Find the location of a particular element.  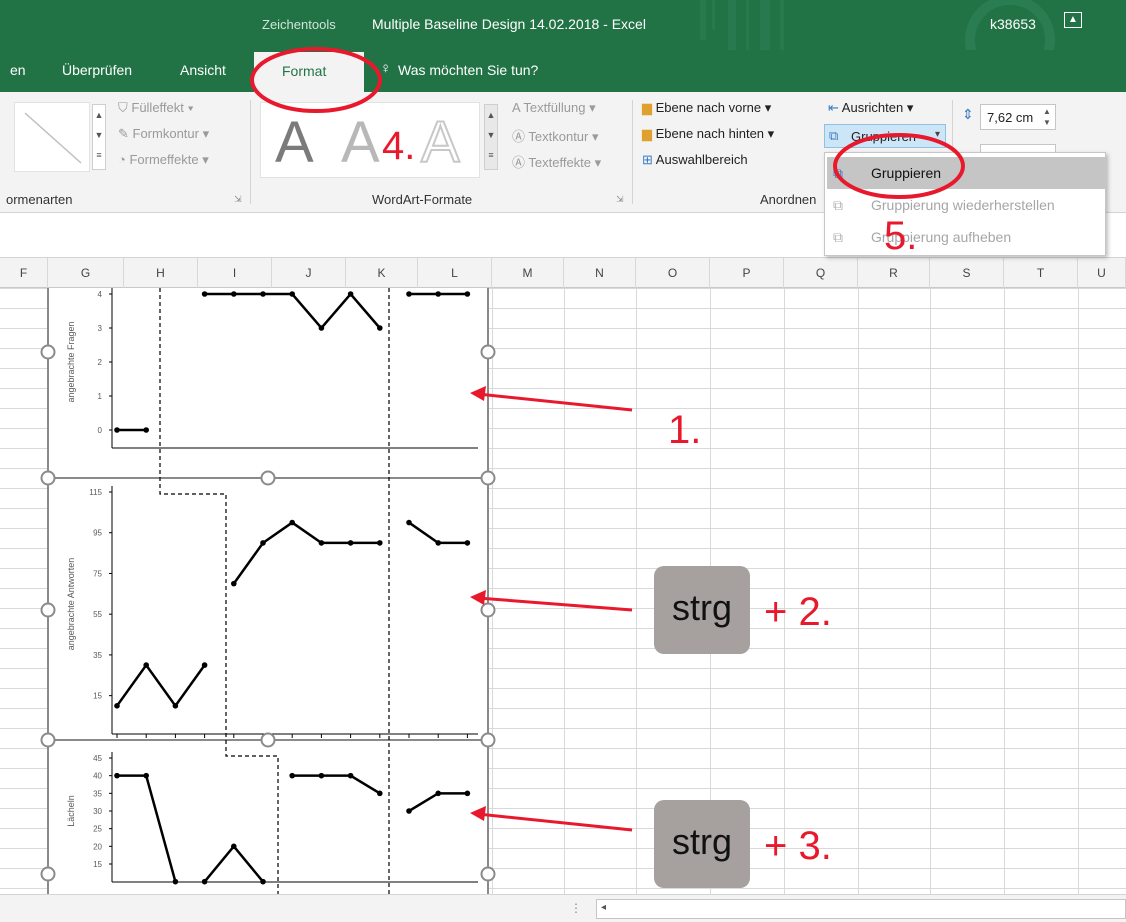

shape-styles-group-label: ormenarten is located at coordinates (39, 199).